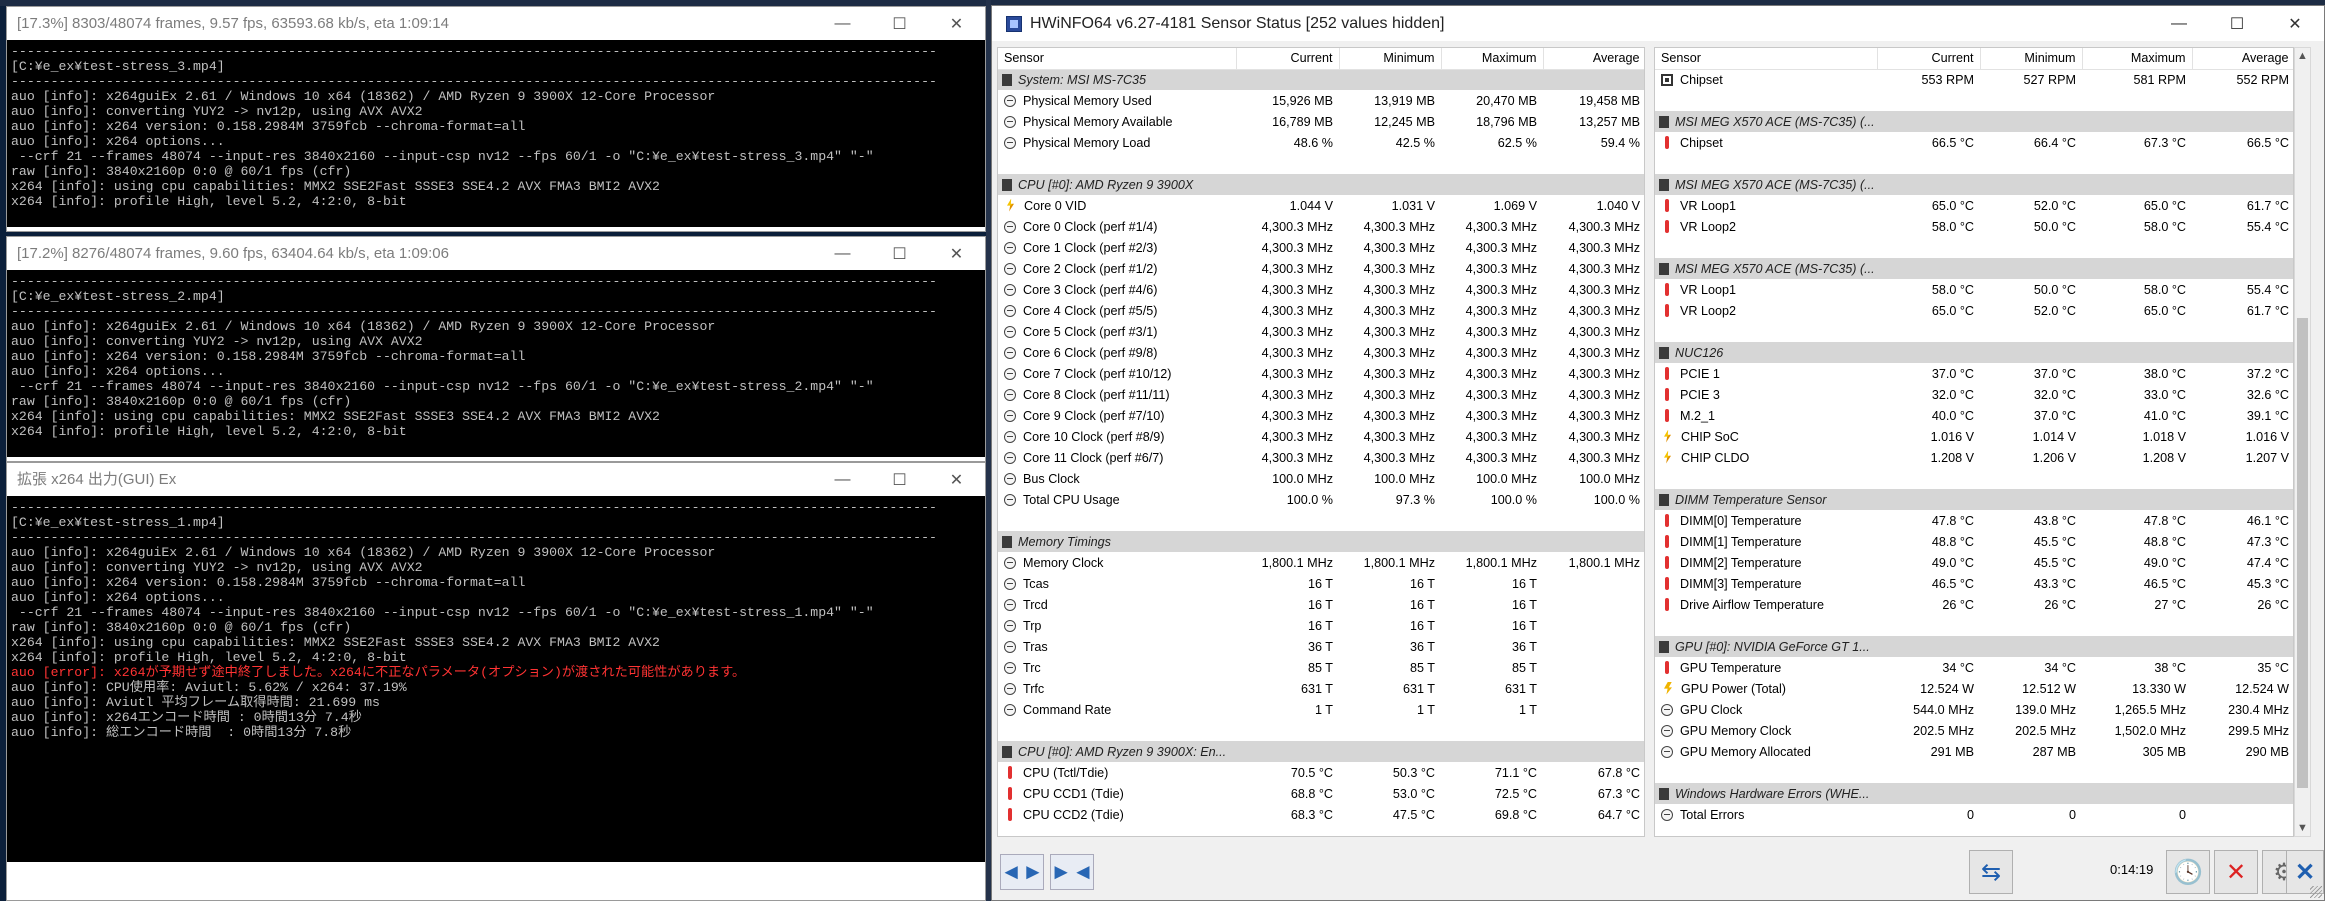 Image resolution: width=2325 pixels, height=901 pixels. Describe the element at coordinates (1974, 415) in the screenshot. I see `sensor-row: M.2_1 40.0 °C 37.0 °C 41.0 °C 39.1 °C` at that location.